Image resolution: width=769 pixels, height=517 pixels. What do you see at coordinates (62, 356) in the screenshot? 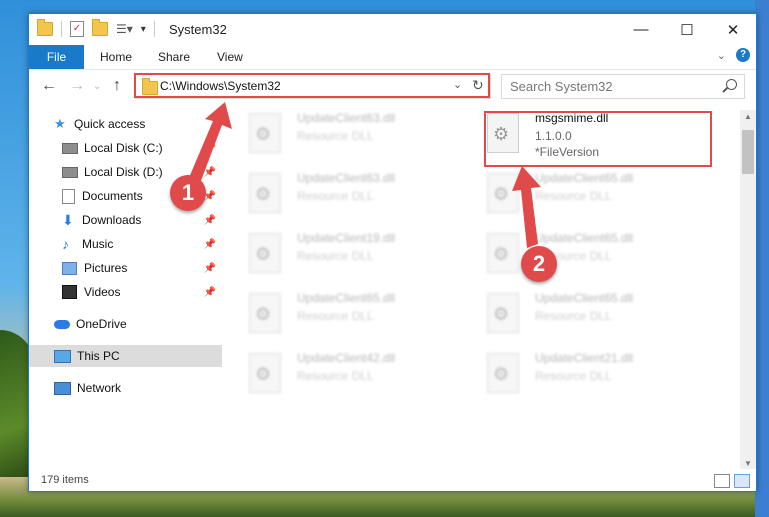
I see `computer-icon` at bounding box center [62, 356].